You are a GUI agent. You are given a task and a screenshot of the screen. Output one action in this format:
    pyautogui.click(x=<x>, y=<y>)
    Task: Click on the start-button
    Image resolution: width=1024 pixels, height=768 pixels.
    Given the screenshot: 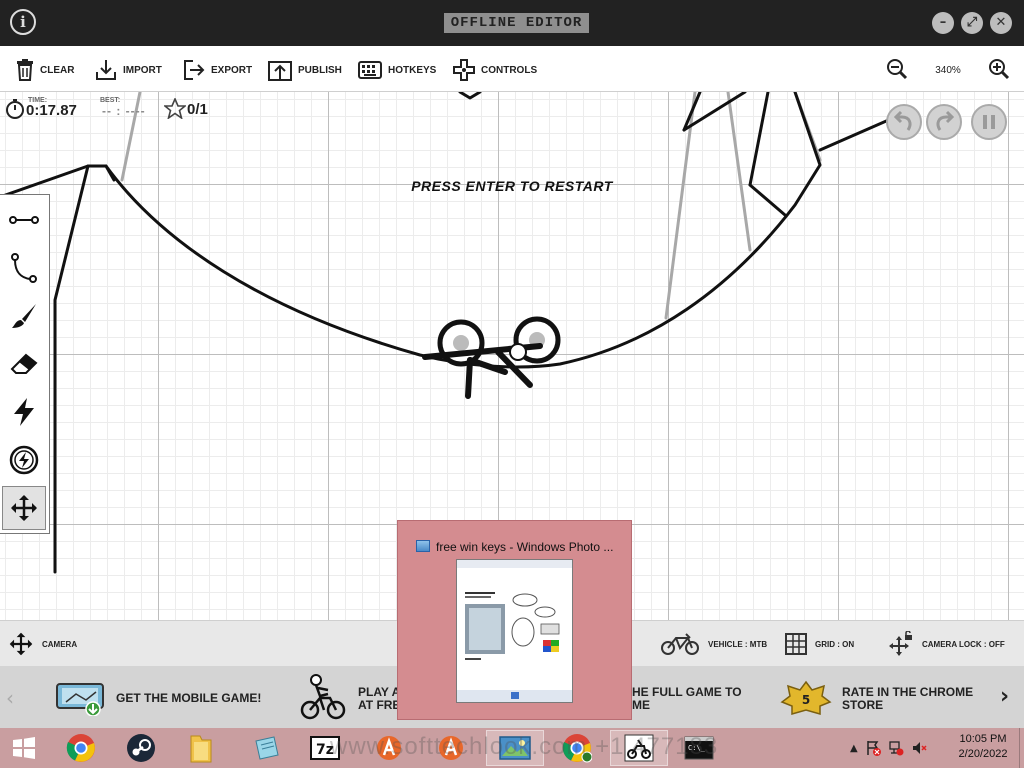 What is the action you would take?
    pyautogui.click(x=24, y=748)
    